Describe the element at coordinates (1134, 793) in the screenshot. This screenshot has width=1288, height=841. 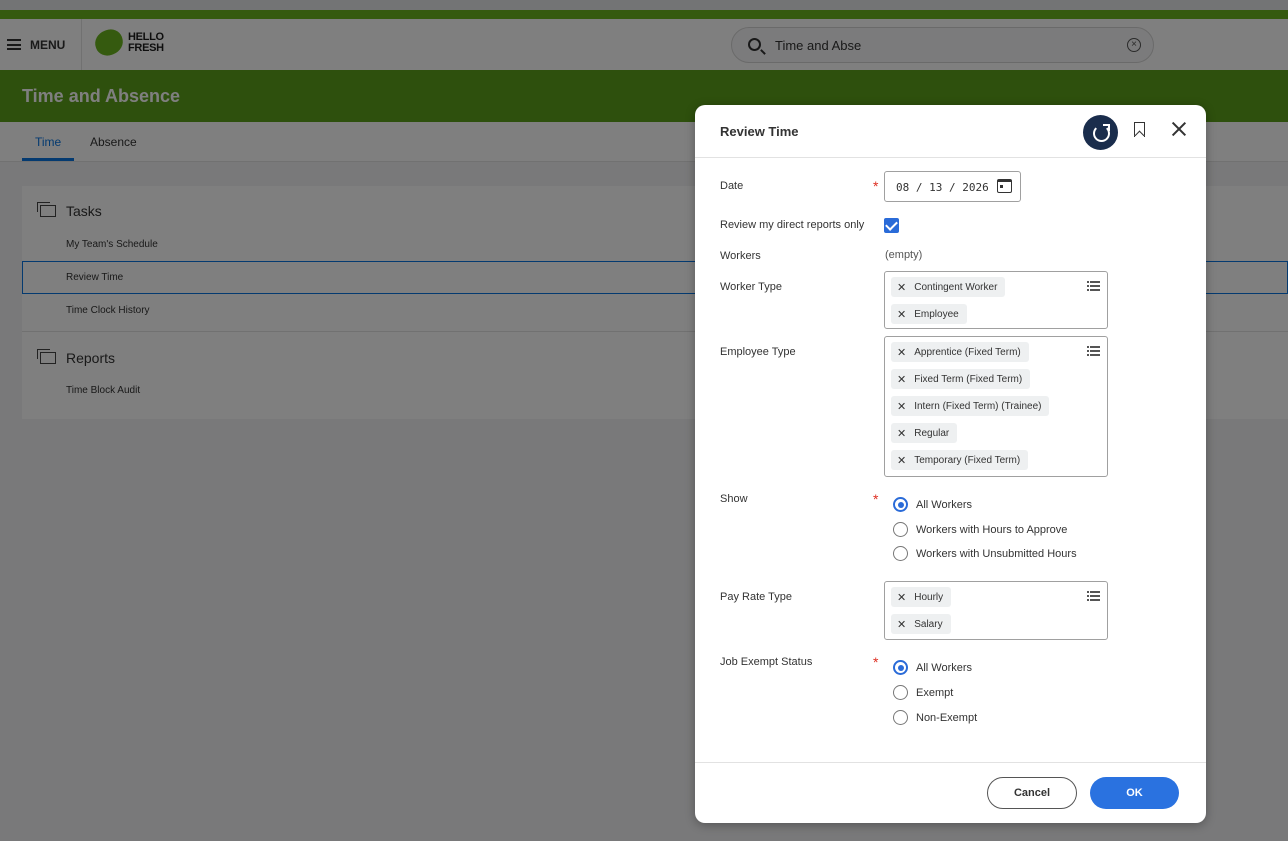
I see `ok-button: OK` at that location.